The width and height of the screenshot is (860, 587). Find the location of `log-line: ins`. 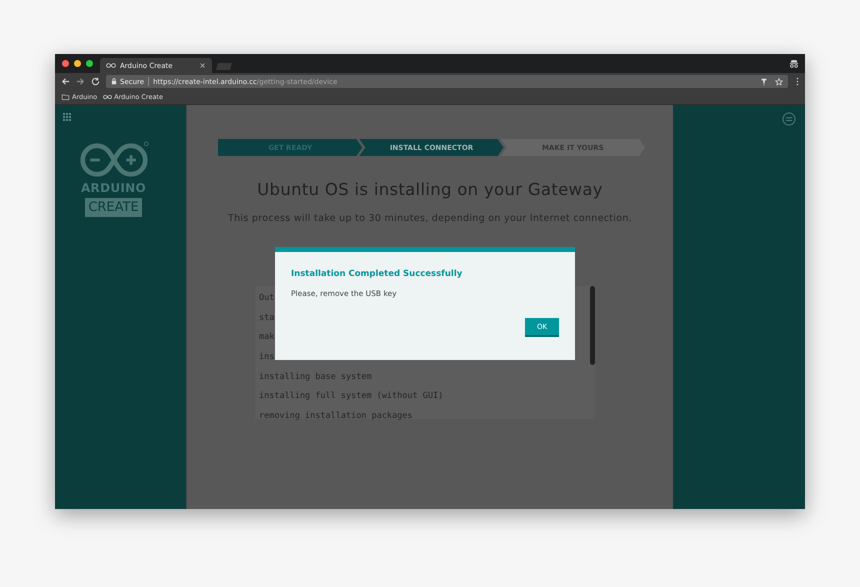

log-line: ins is located at coordinates (266, 357).